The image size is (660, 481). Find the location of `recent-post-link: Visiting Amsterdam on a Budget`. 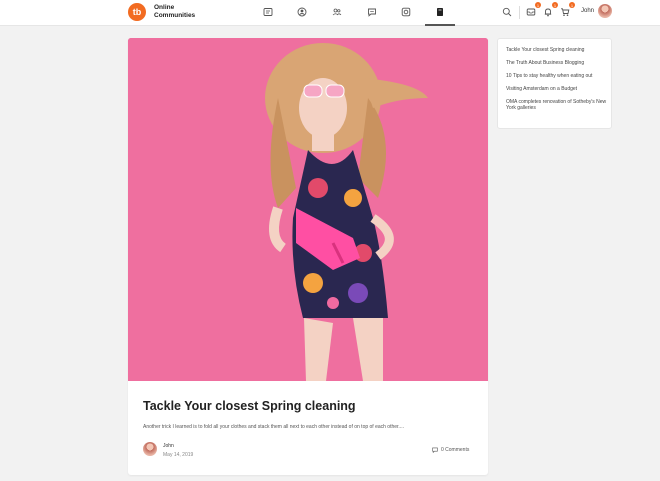

recent-post-link: Visiting Amsterdam on a Budget is located at coordinates (558, 89).